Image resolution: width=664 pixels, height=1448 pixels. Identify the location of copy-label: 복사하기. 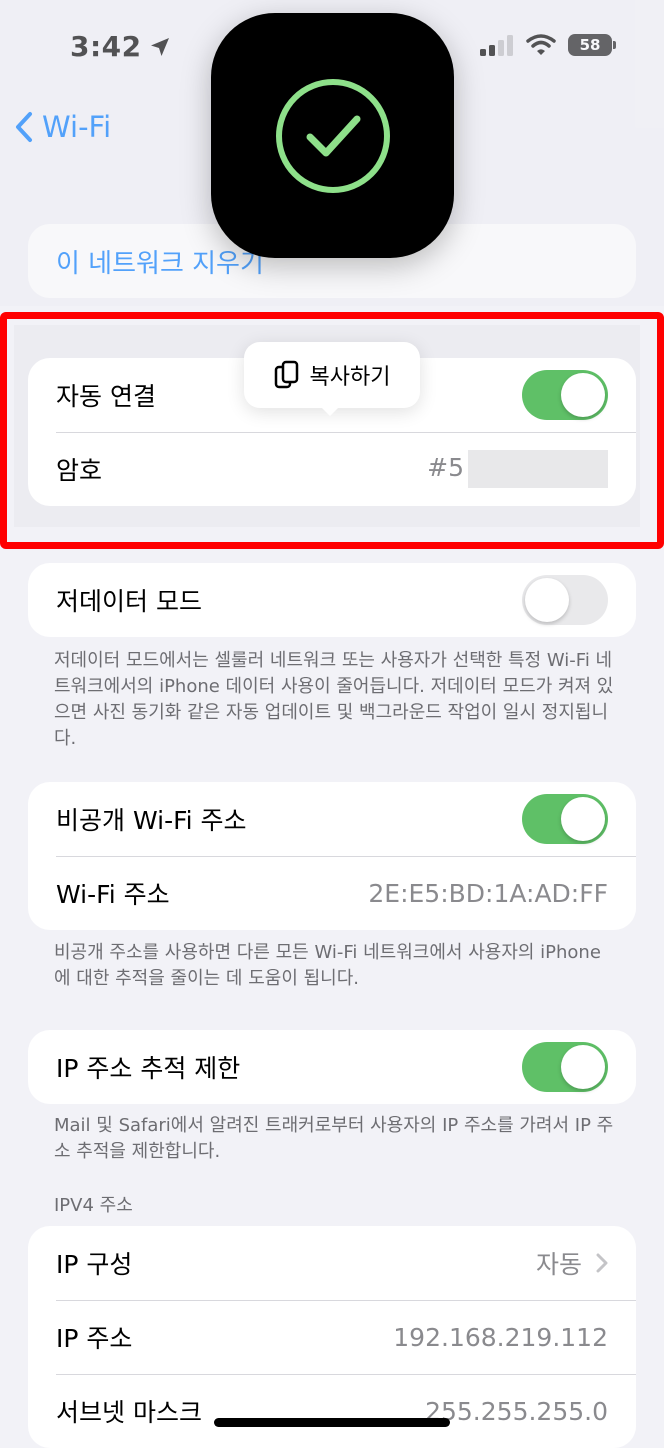
(350, 377).